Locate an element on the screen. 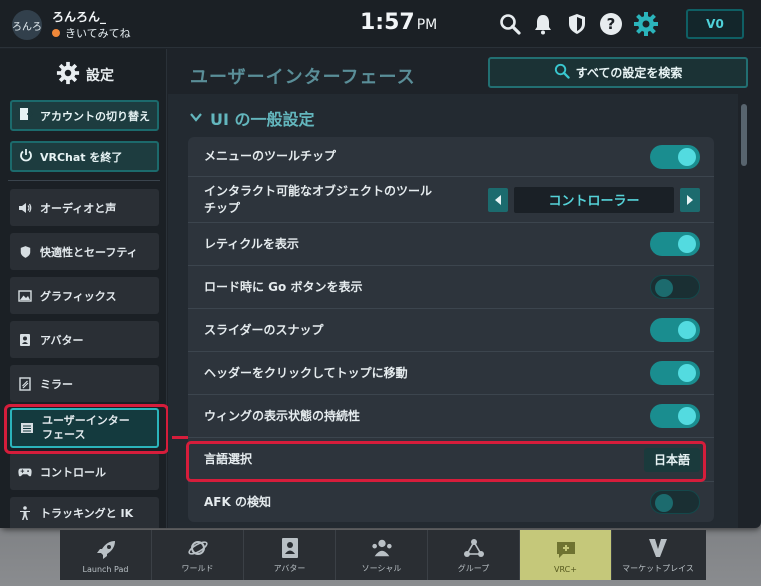 The width and height of the screenshot is (761, 586). arrow-left-icon is located at coordinates (498, 199).